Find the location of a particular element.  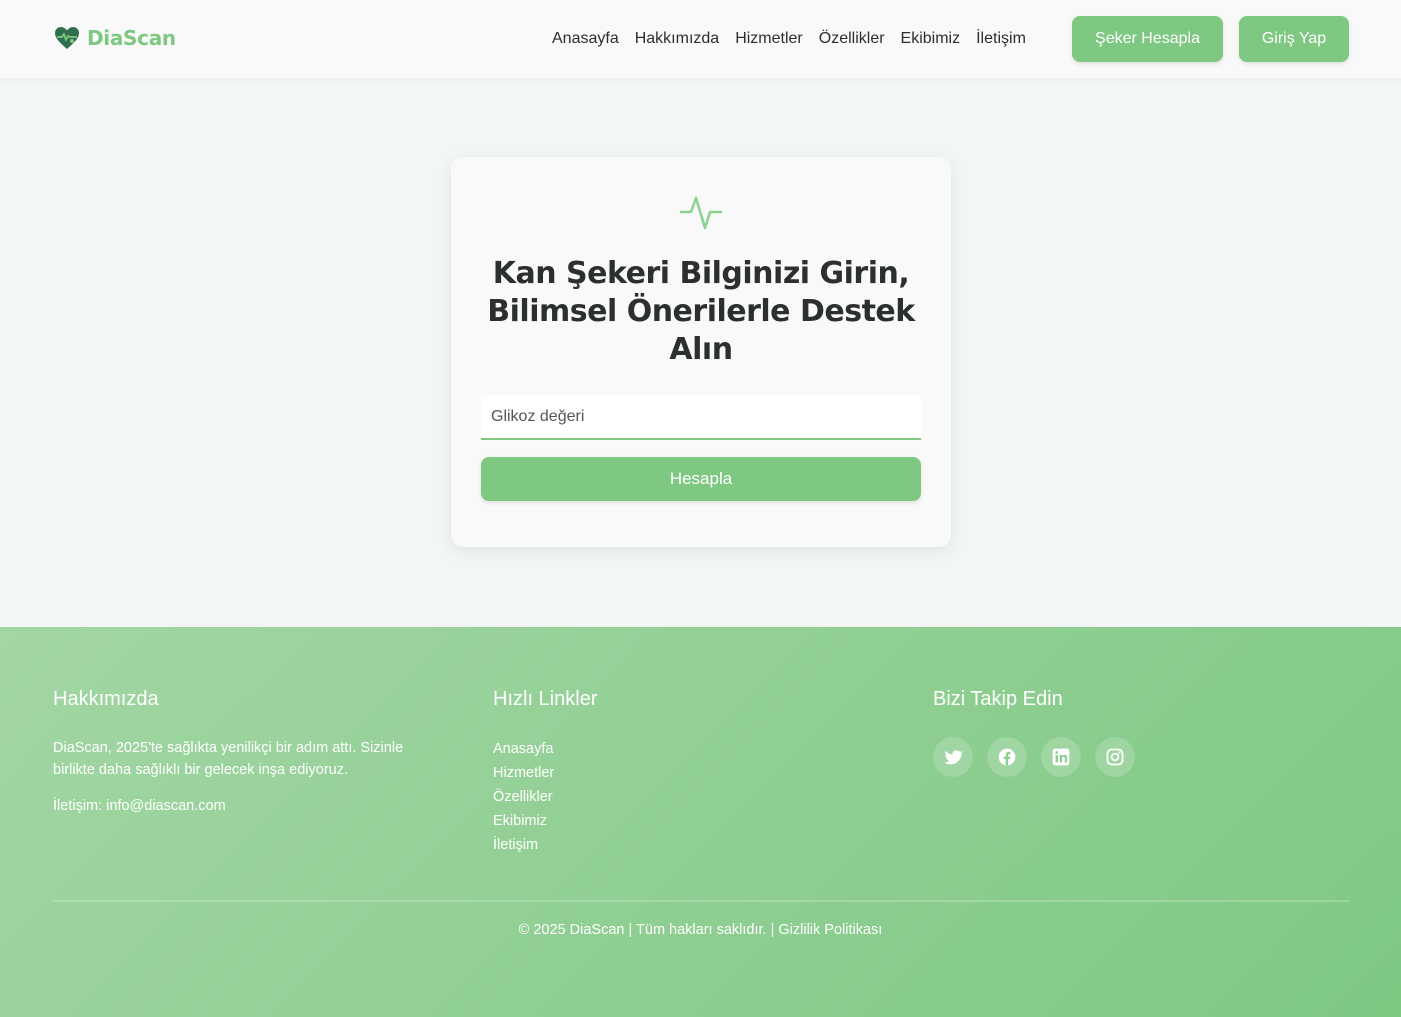

activity-pulse-icon is located at coordinates (701, 212).